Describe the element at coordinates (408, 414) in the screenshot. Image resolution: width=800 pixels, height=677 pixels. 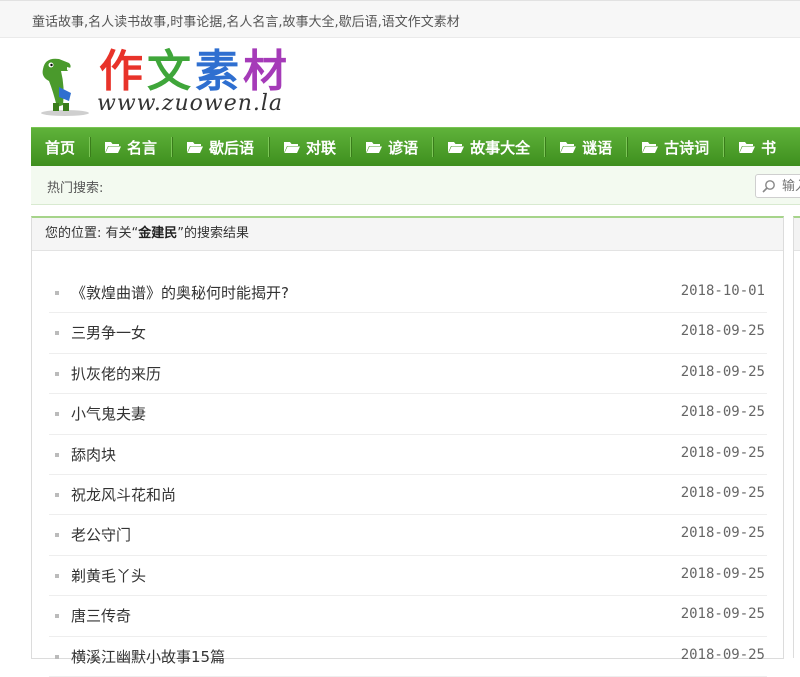
I see `result-item: 小气鬼夫妻 2018-09-25` at that location.